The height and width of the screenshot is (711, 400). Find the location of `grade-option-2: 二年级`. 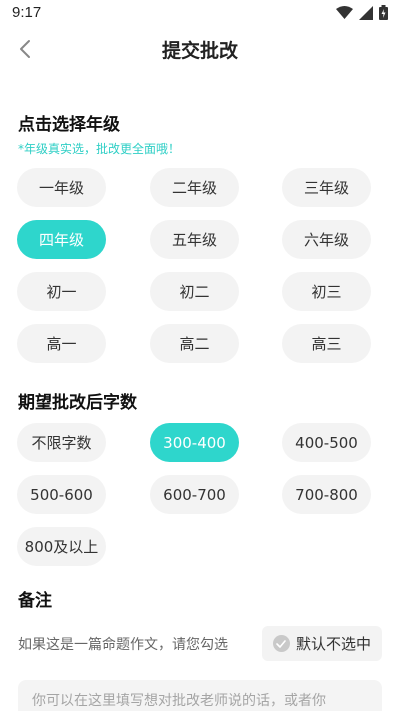

grade-option-2: 二年级 is located at coordinates (194, 187).